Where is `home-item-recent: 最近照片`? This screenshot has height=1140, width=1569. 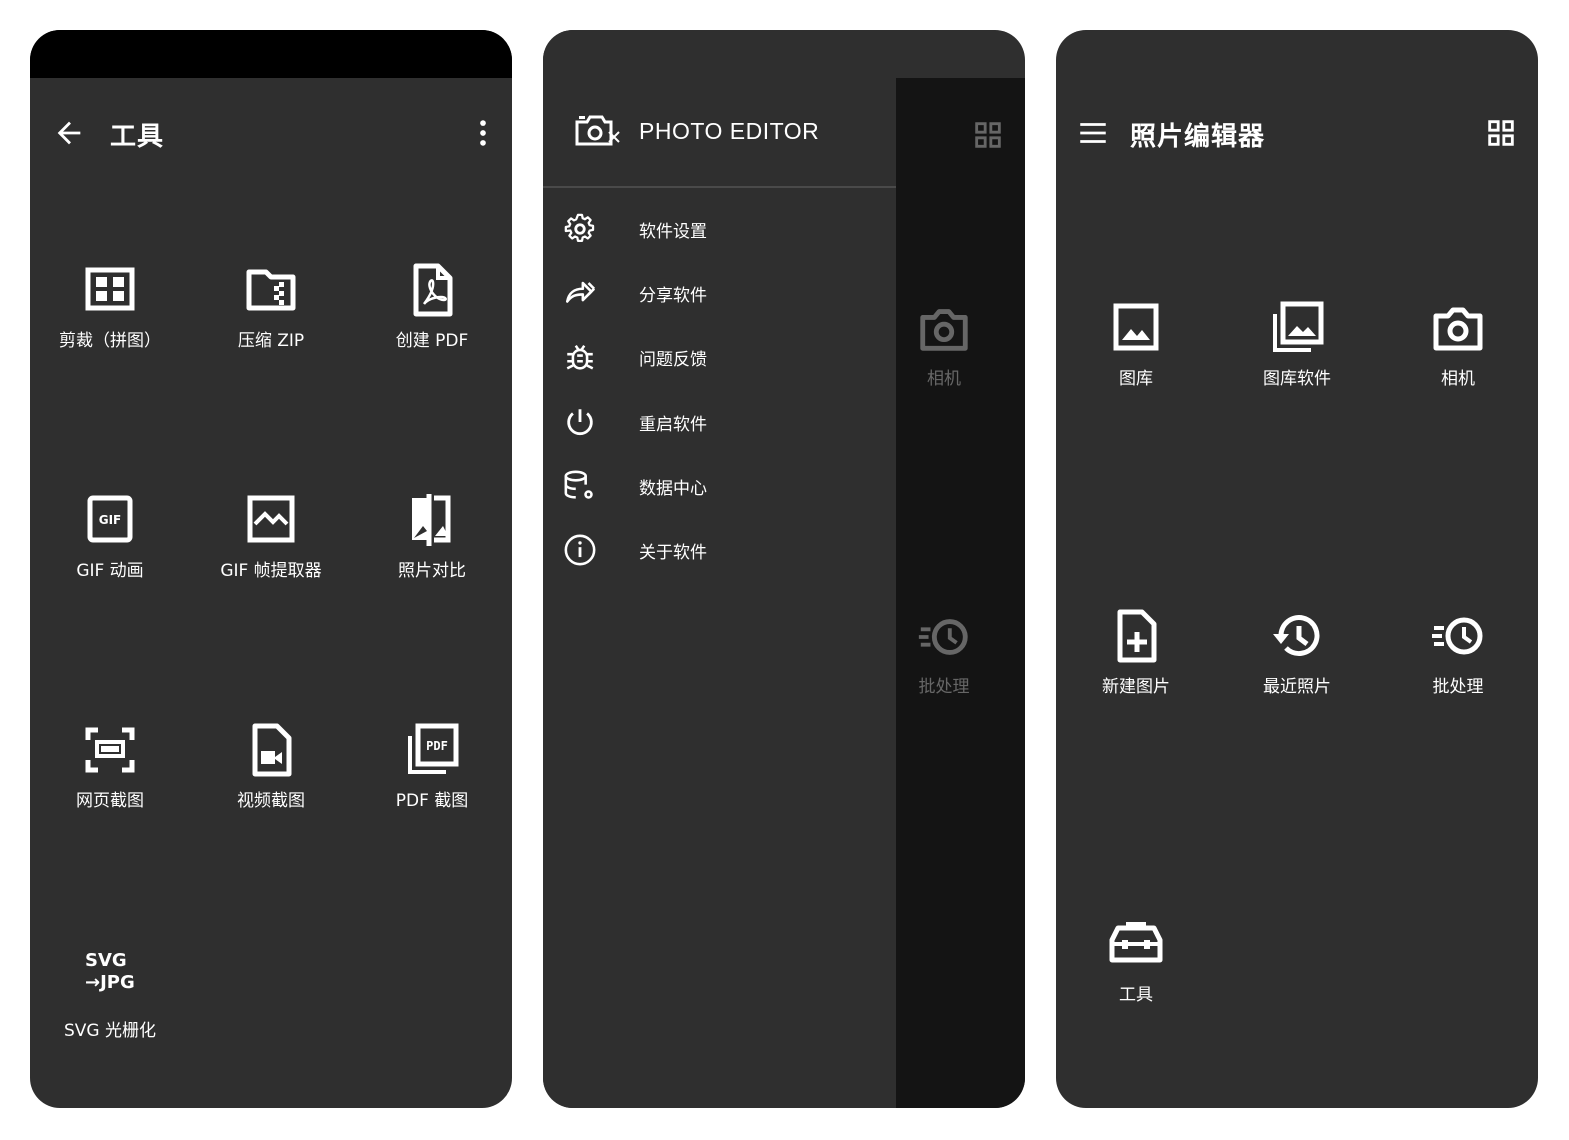 home-item-recent: 最近照片 is located at coordinates (1297, 651).